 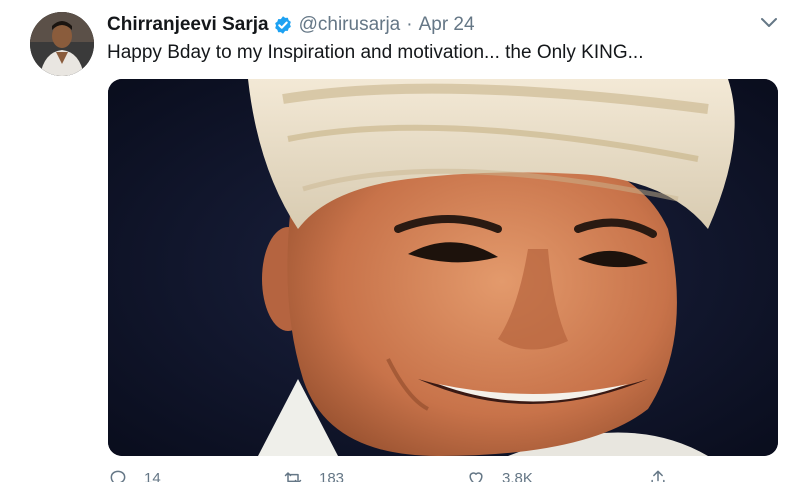 I want to click on retweet-icon, so click(x=293, y=477).